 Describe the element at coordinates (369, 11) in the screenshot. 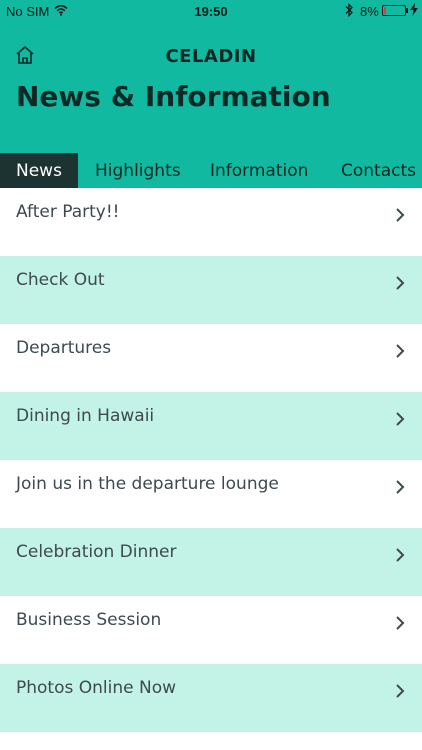

I see `battery-percent: 8%` at that location.